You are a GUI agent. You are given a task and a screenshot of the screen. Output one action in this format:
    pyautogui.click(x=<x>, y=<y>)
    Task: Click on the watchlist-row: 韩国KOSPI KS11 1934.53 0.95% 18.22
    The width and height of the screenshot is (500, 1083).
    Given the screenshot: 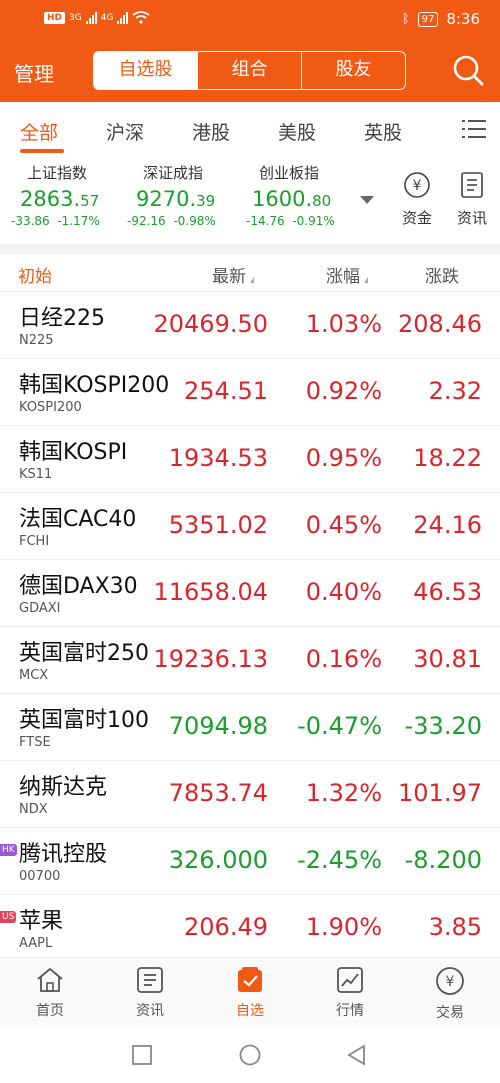 What is the action you would take?
    pyautogui.click(x=250, y=459)
    